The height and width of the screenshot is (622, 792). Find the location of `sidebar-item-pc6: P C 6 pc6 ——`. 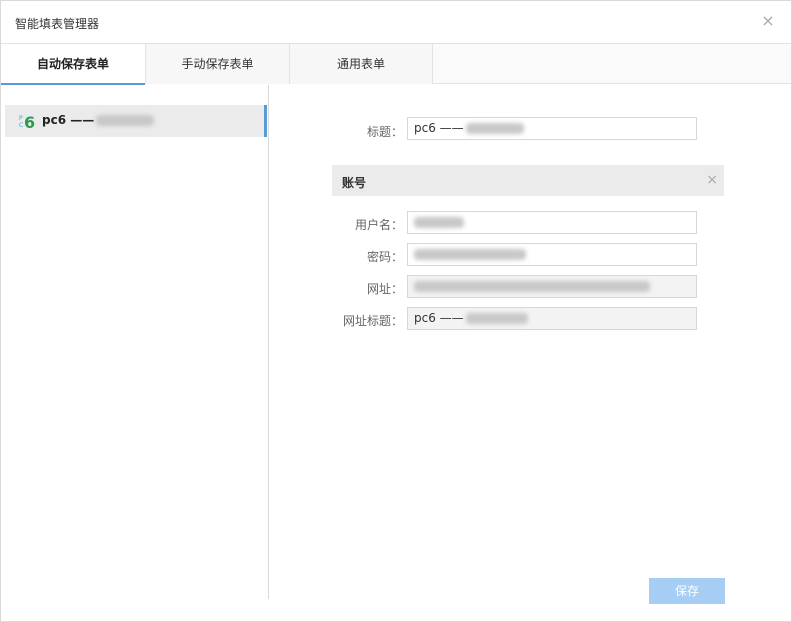

sidebar-item-pc6: P C 6 pc6 —— is located at coordinates (136, 121).